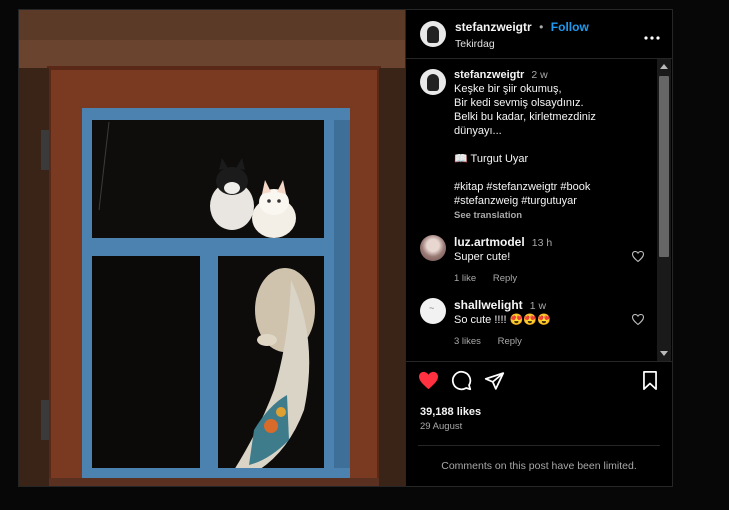  I want to click on comment-likes: 3 likes, so click(467, 341).